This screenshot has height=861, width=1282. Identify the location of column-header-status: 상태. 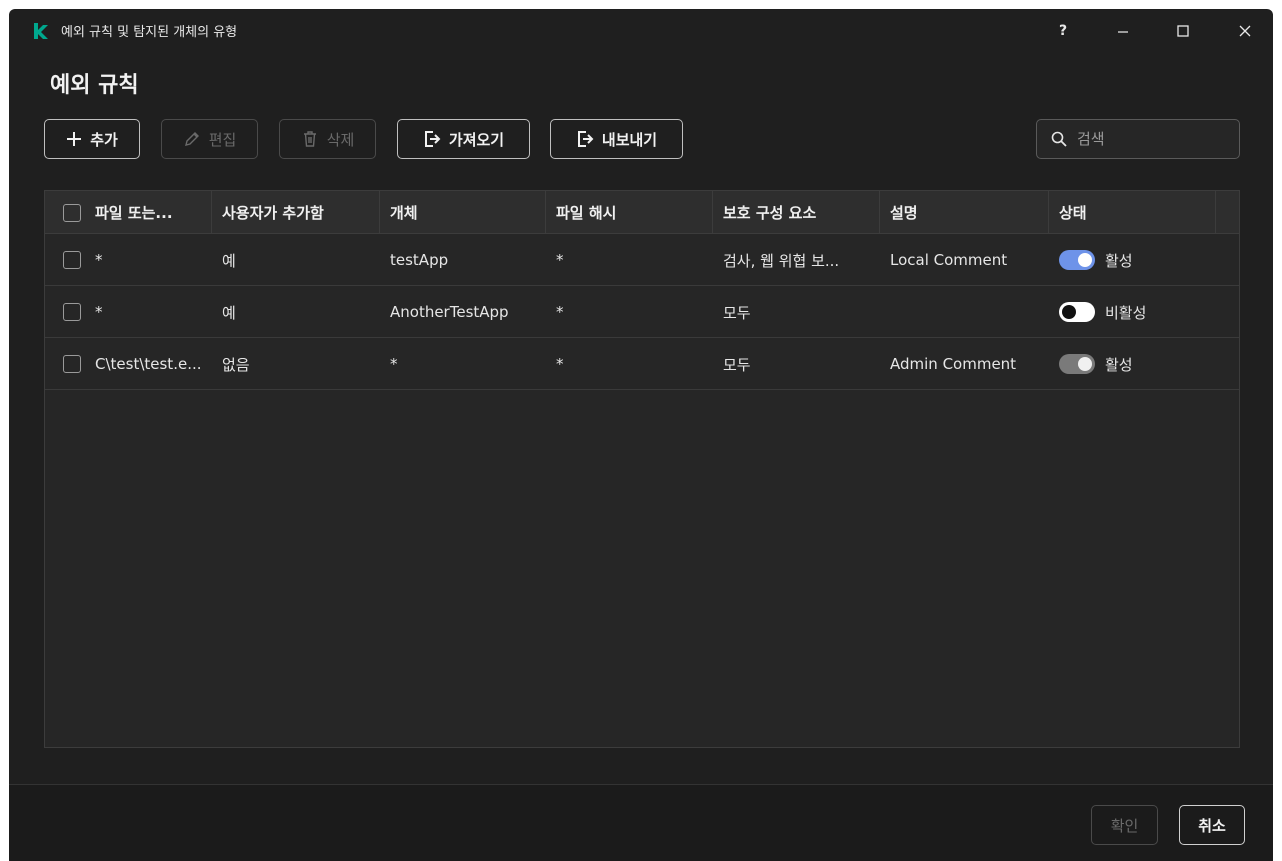
(1132, 212).